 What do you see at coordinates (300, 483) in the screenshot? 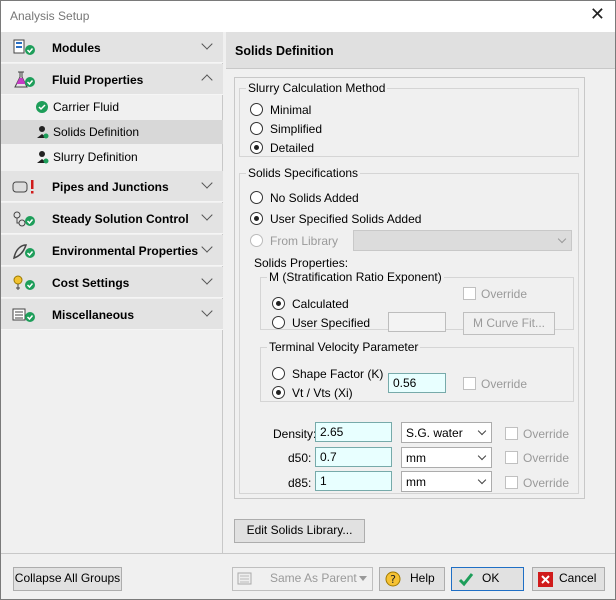
I see `d85-label: d85:` at bounding box center [300, 483].